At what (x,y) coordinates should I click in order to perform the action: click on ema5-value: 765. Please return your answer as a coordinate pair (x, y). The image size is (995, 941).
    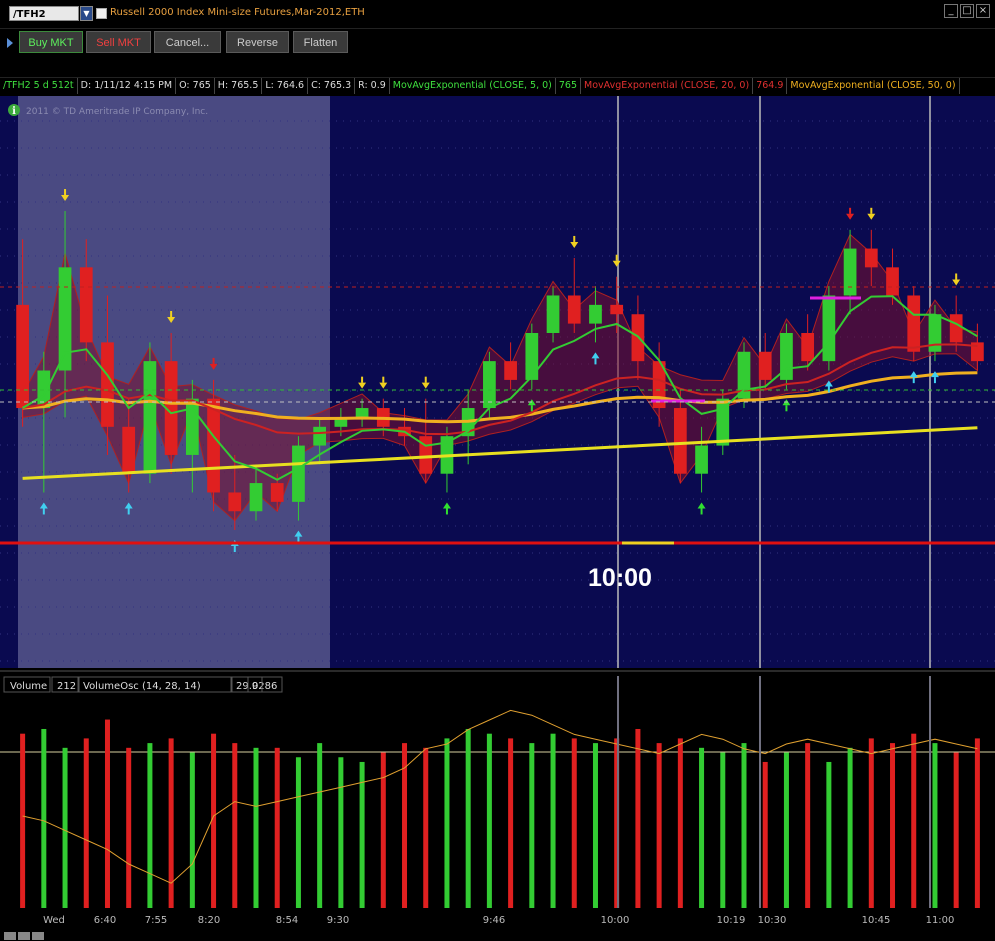
    Looking at the image, I should click on (569, 86).